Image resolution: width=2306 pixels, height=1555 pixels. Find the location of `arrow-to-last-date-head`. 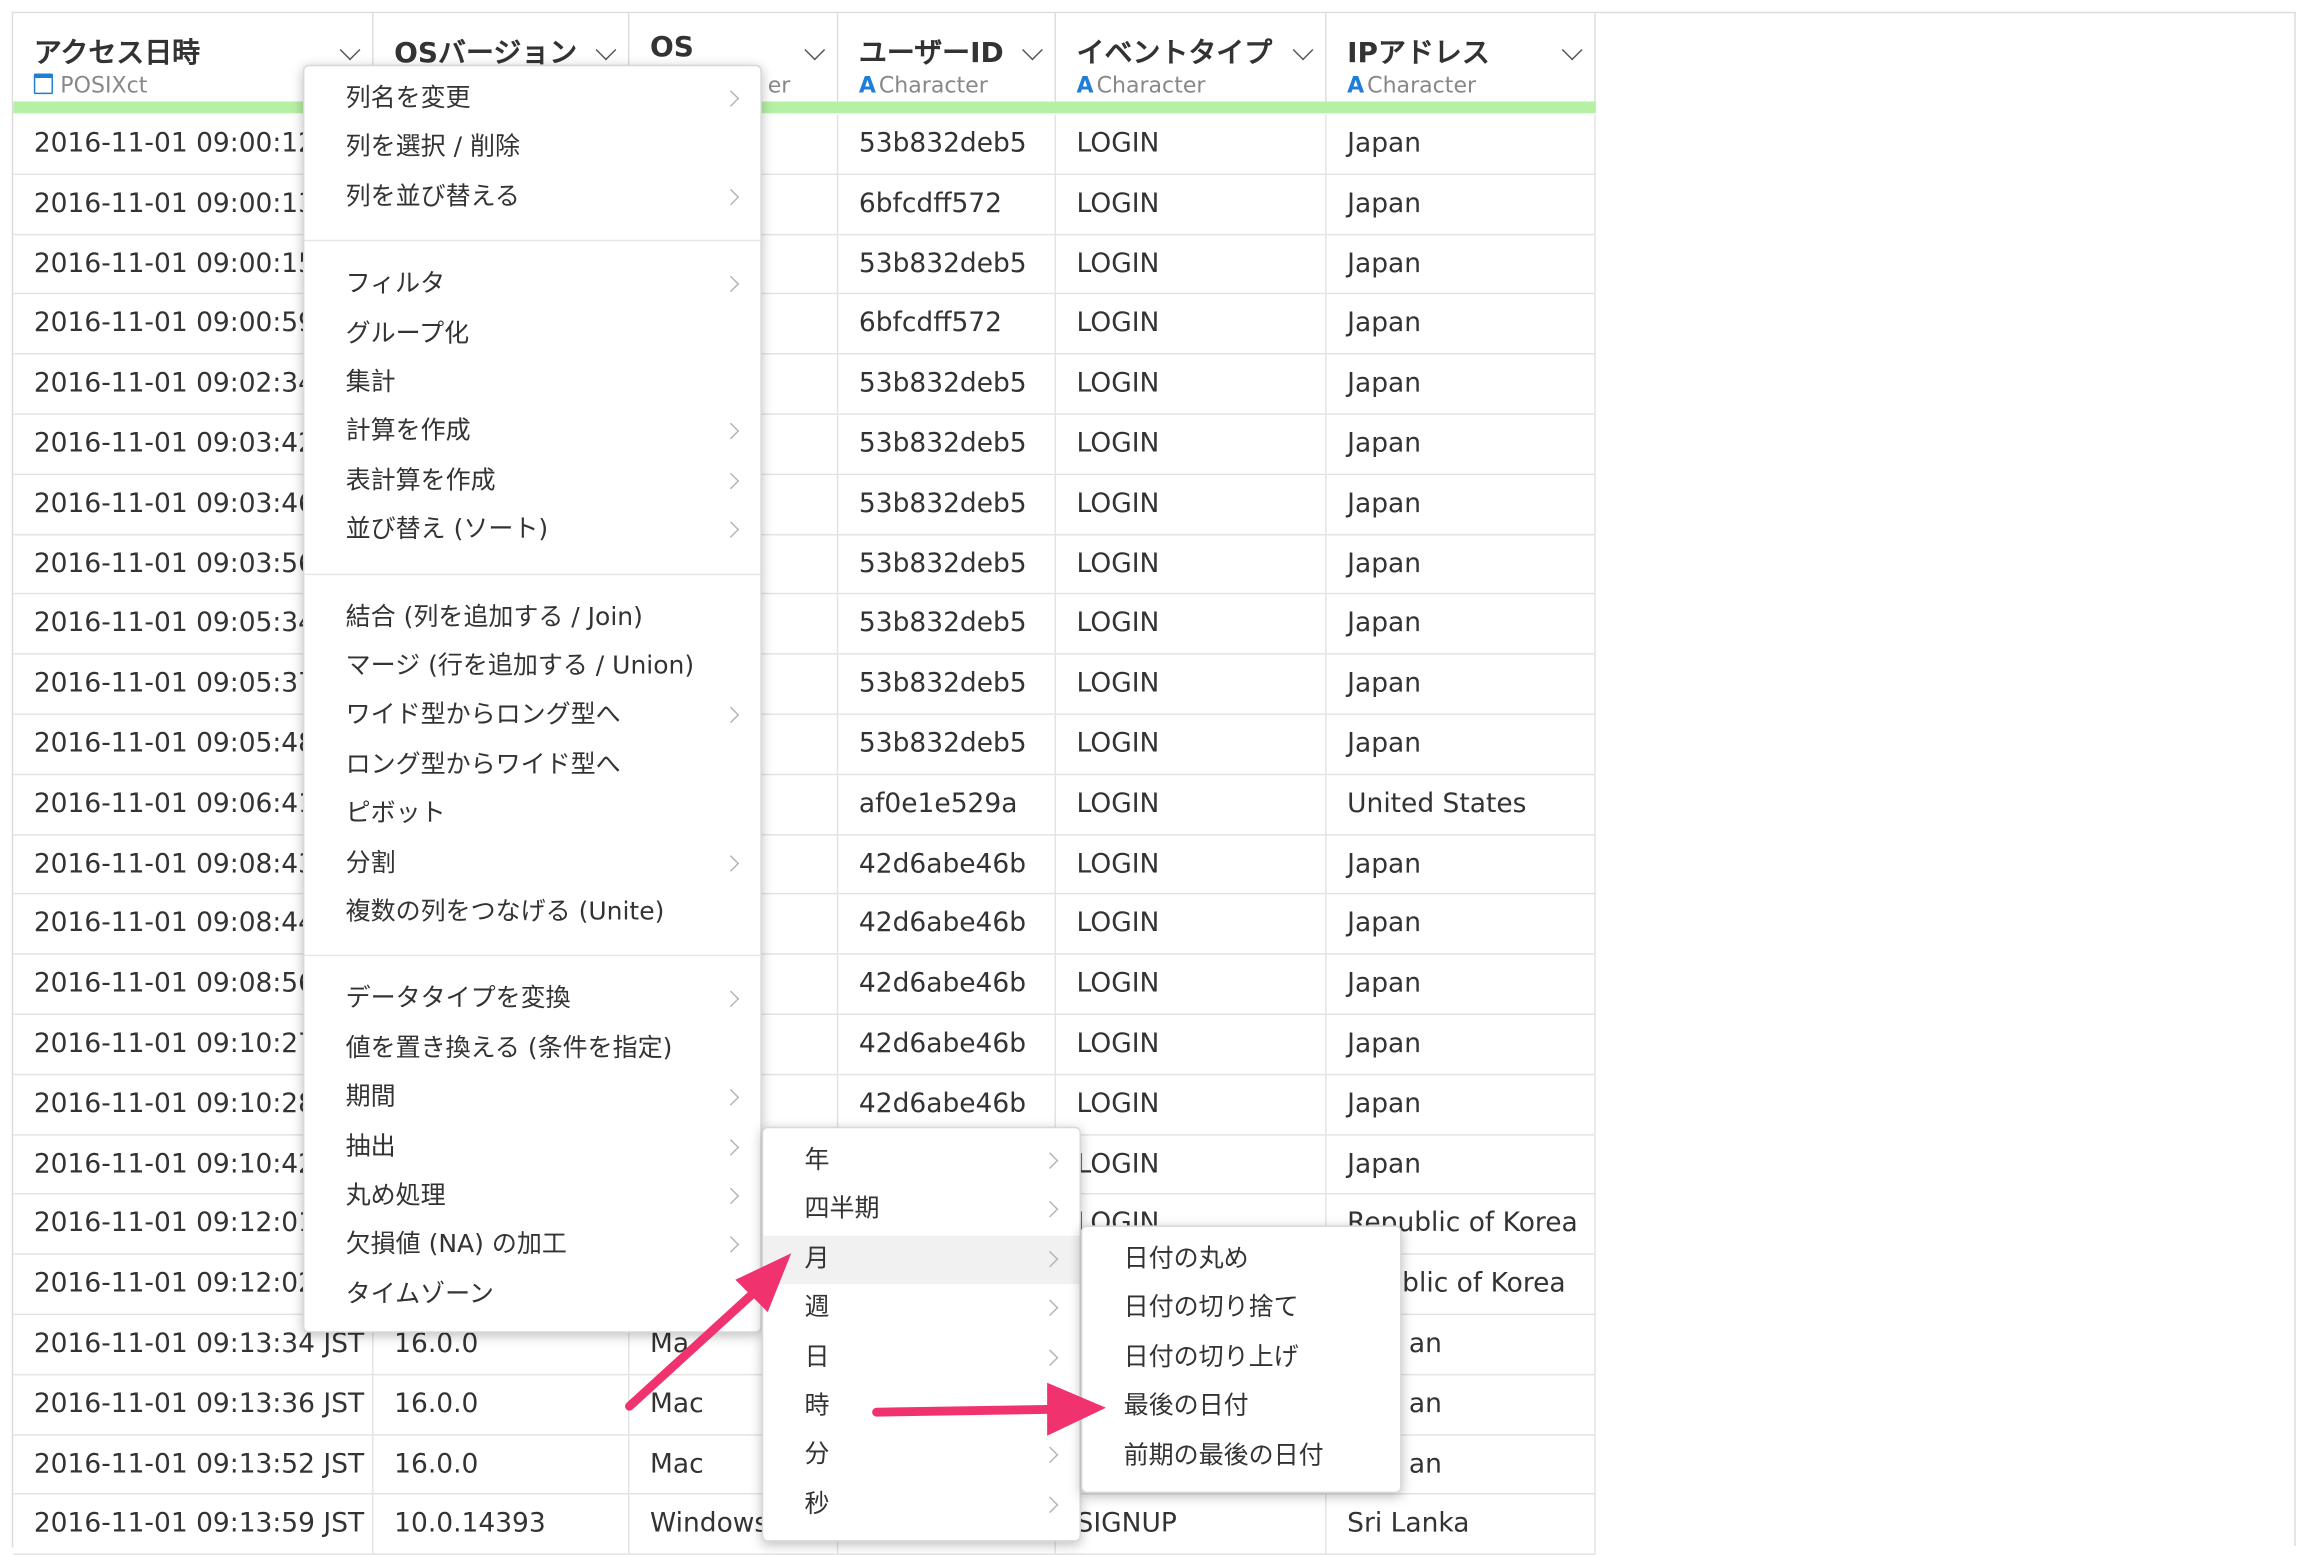

arrow-to-last-date-head is located at coordinates (1076, 1409).